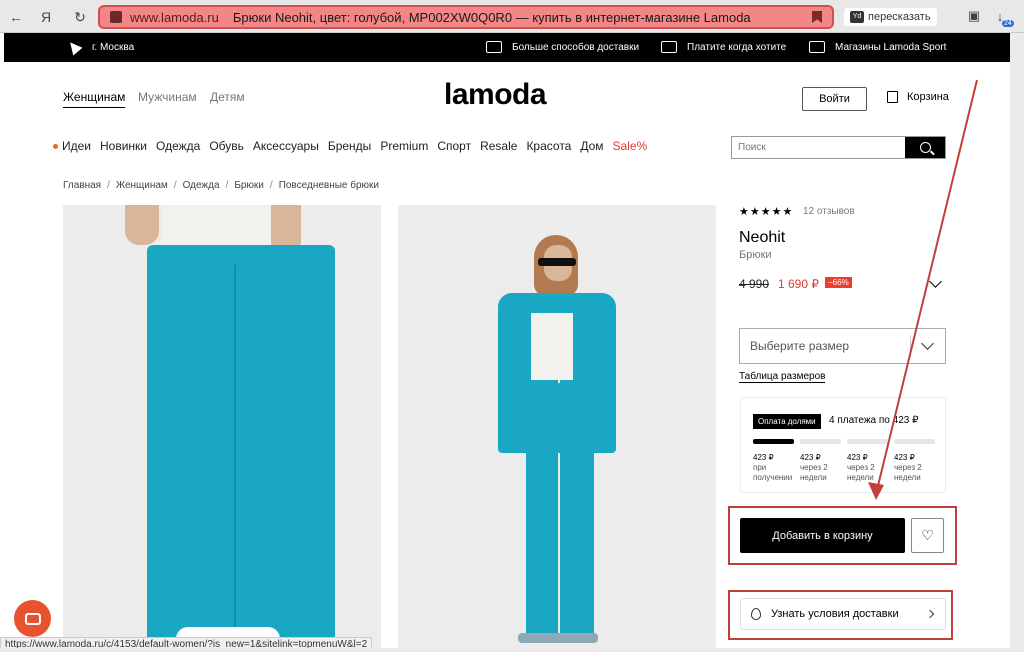 Image resolution: width=1024 pixels, height=652 pixels. I want to click on chat-icon, so click(32, 618).